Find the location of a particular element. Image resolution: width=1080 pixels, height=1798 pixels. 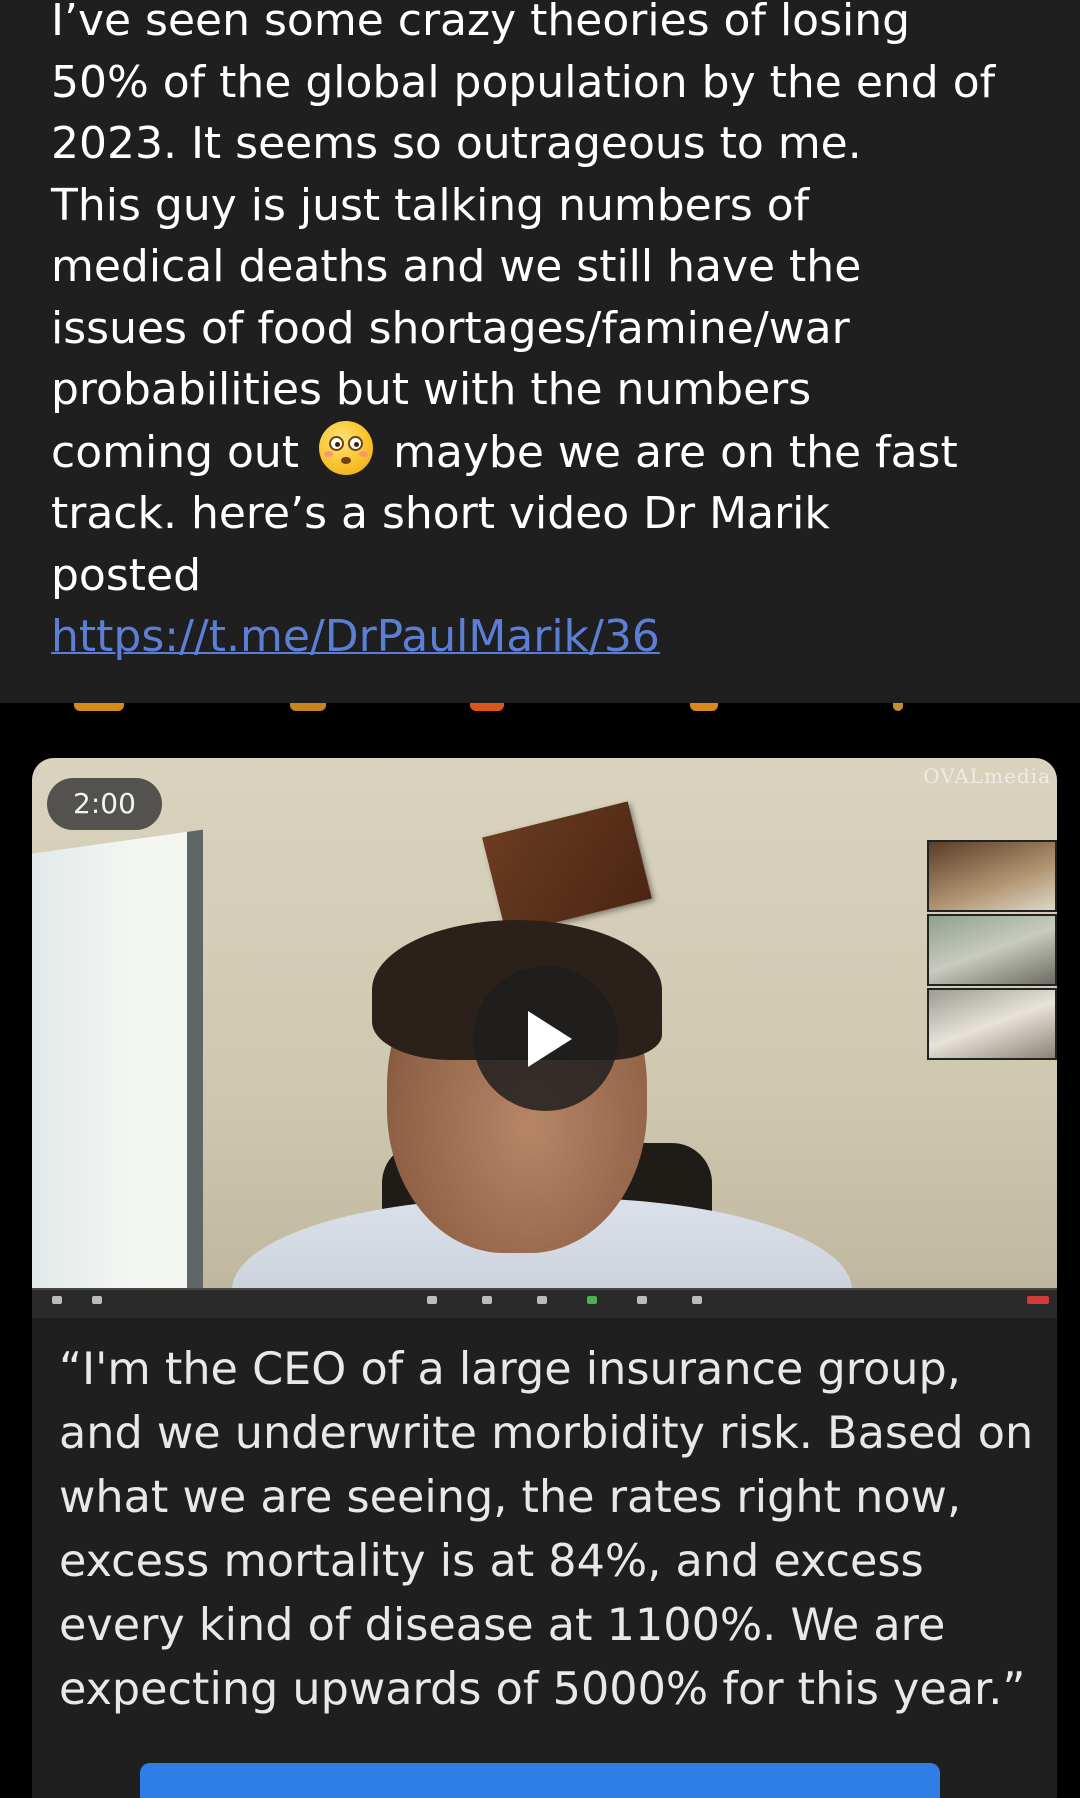

post-line-fragment: coming out is located at coordinates (175, 452).